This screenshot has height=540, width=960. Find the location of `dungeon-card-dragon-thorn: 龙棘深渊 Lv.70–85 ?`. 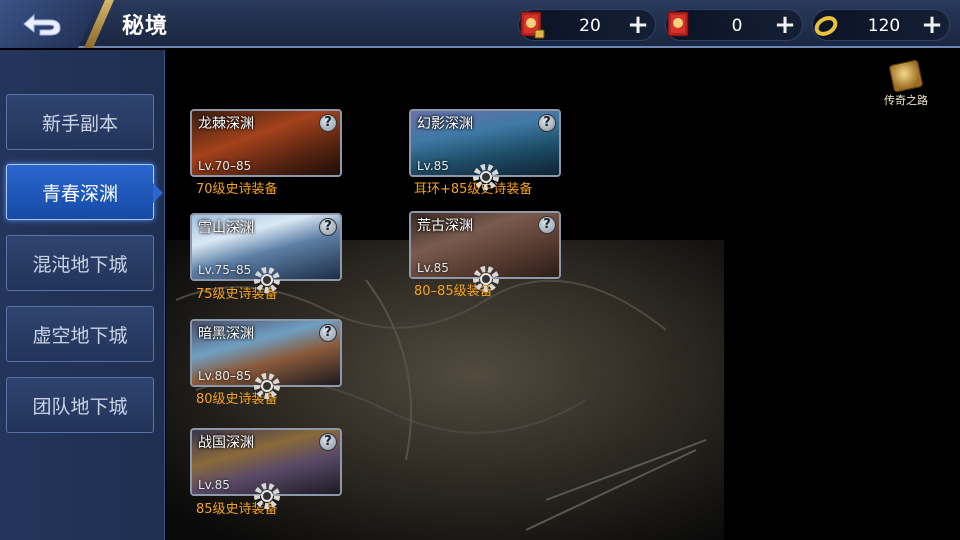

dungeon-card-dragon-thorn: 龙棘深渊 Lv.70–85 ? is located at coordinates (266, 143).